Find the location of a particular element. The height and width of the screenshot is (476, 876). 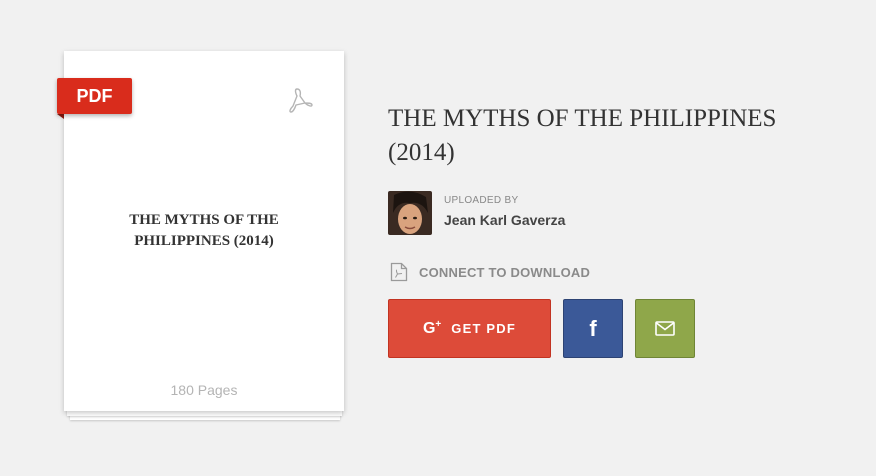

page-count: 180 Pages is located at coordinates (204, 390).